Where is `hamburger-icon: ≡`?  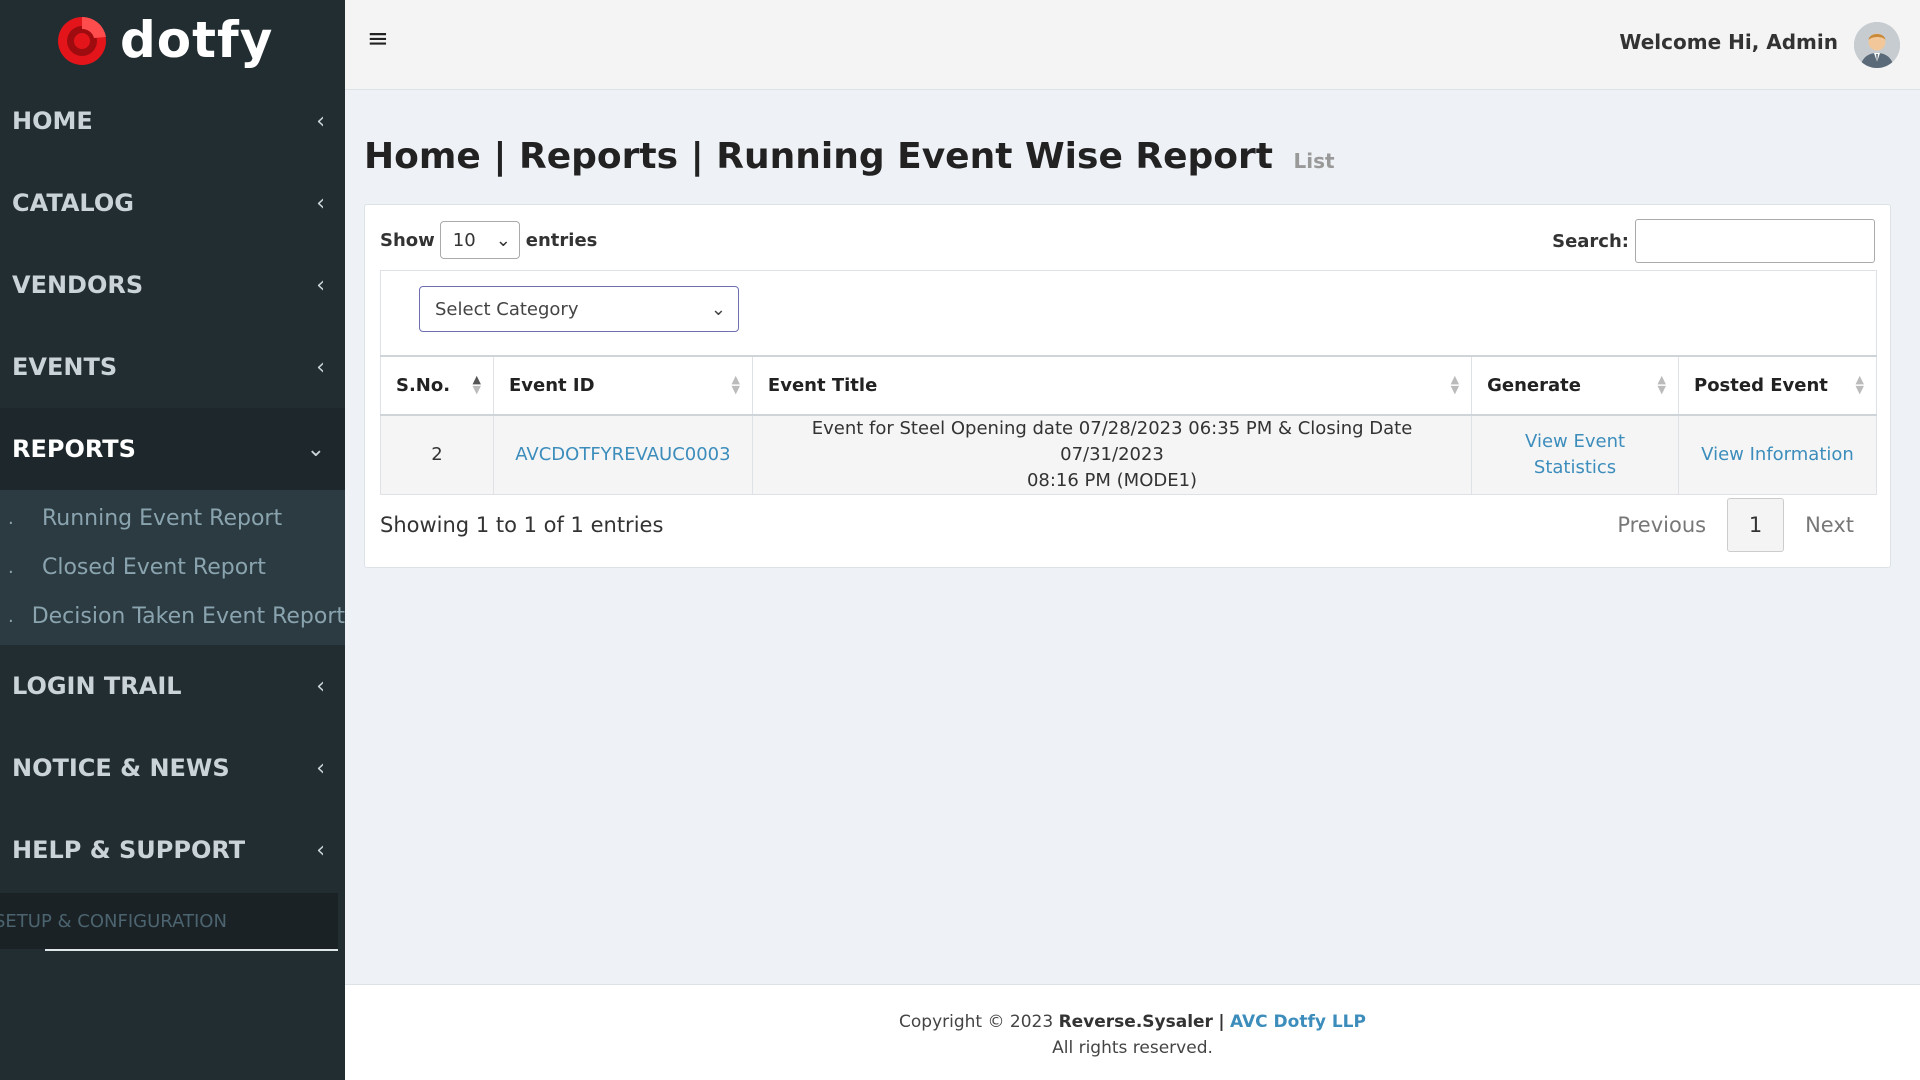 hamburger-icon: ≡ is located at coordinates (378, 39).